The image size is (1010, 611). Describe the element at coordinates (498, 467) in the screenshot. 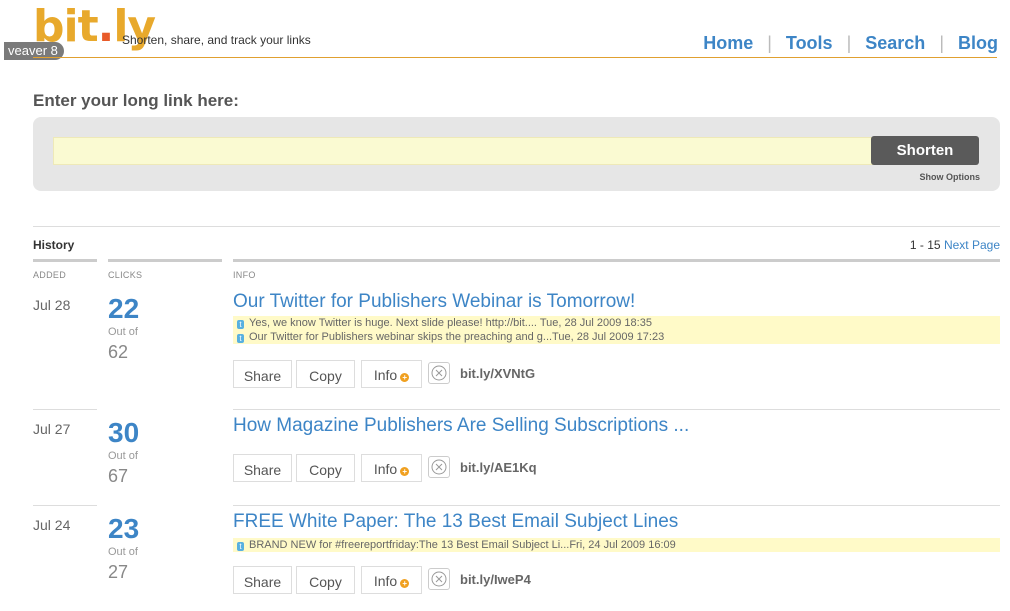

I see `short-url-link: bit.ly/AE1Kq` at that location.